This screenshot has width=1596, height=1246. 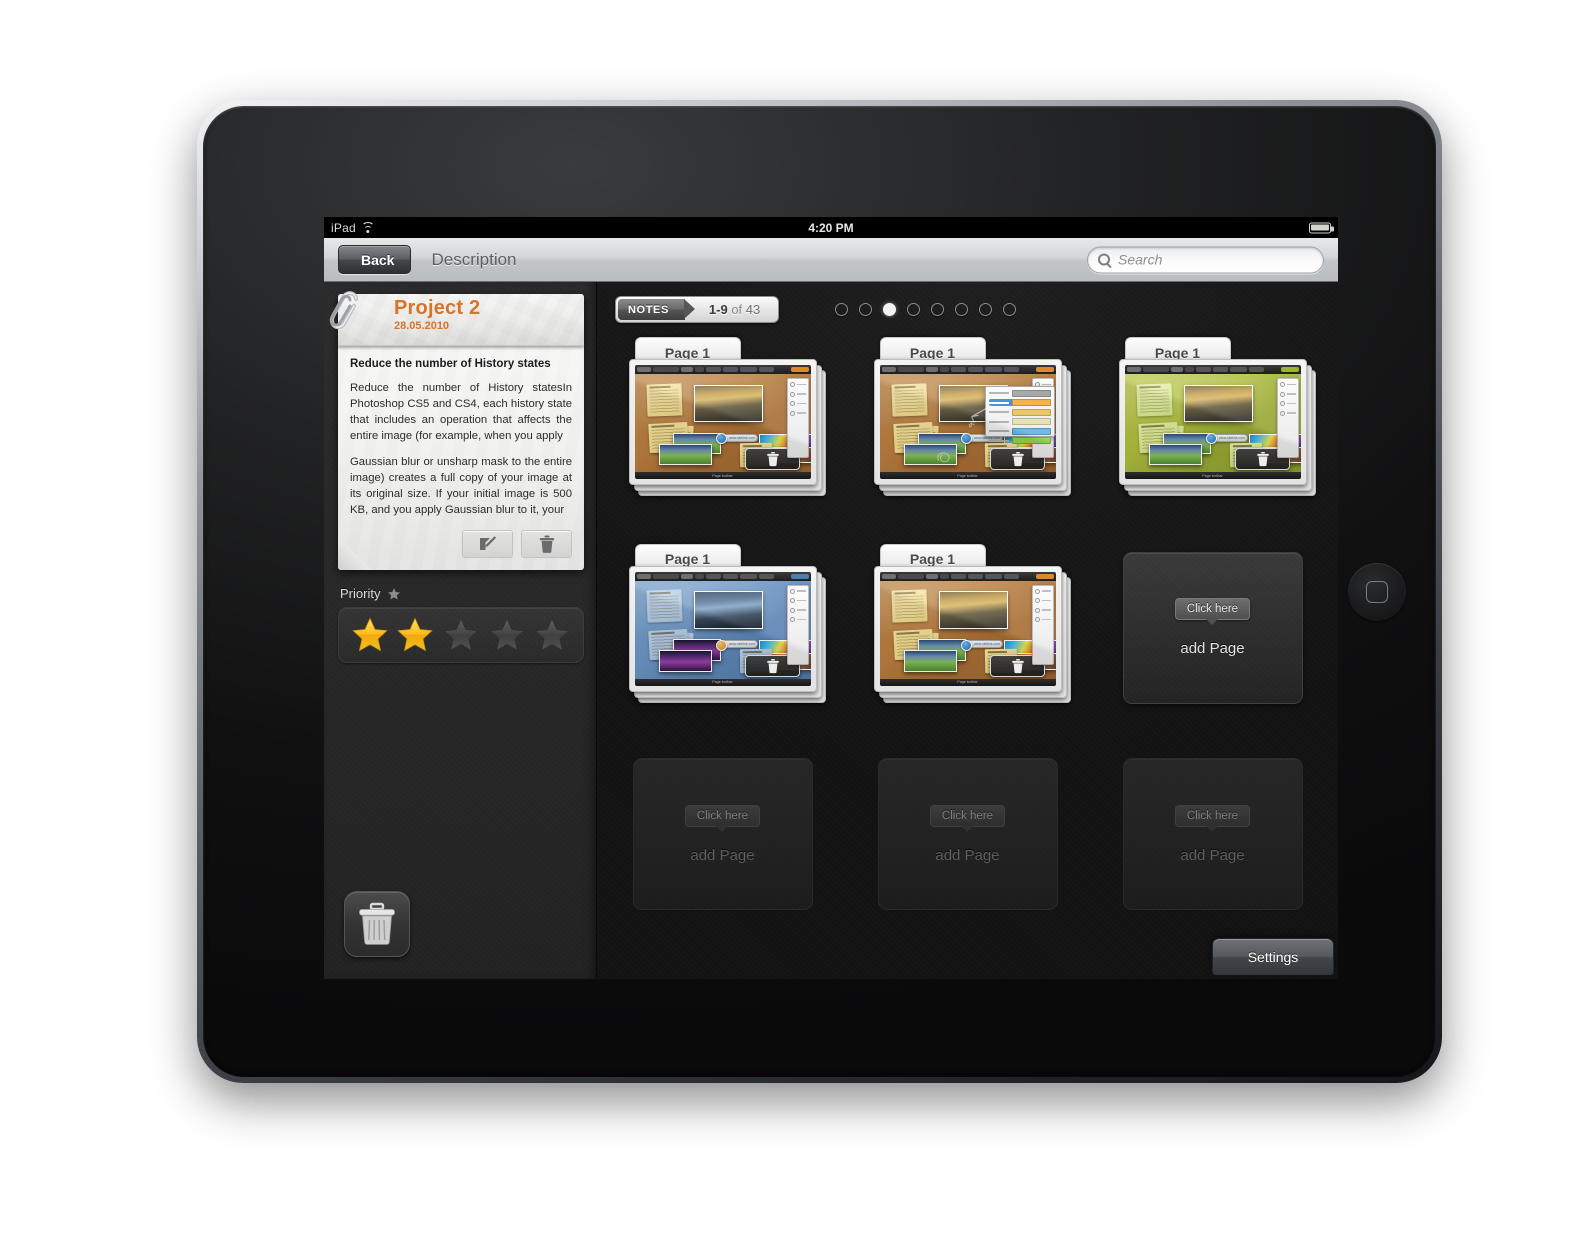 I want to click on note-actions, so click(x=461, y=546).